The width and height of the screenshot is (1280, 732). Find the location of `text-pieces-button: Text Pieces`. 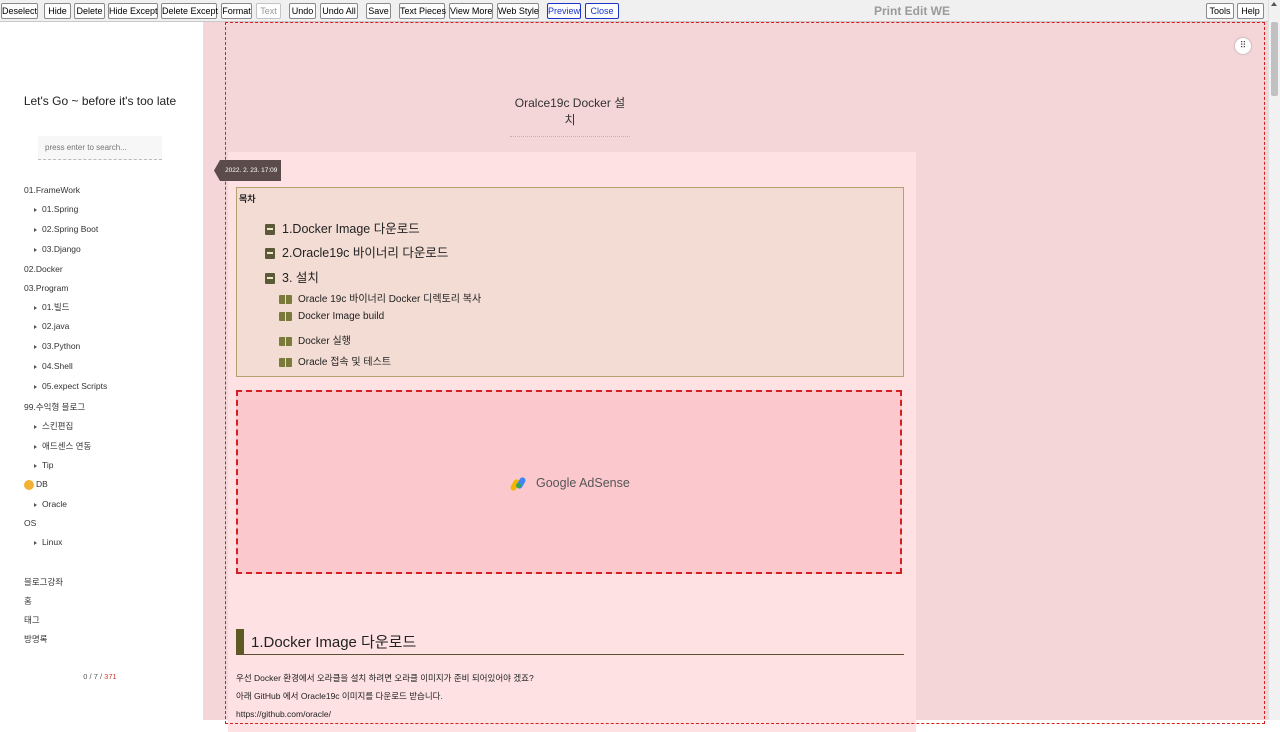

text-pieces-button: Text Pieces is located at coordinates (422, 11).